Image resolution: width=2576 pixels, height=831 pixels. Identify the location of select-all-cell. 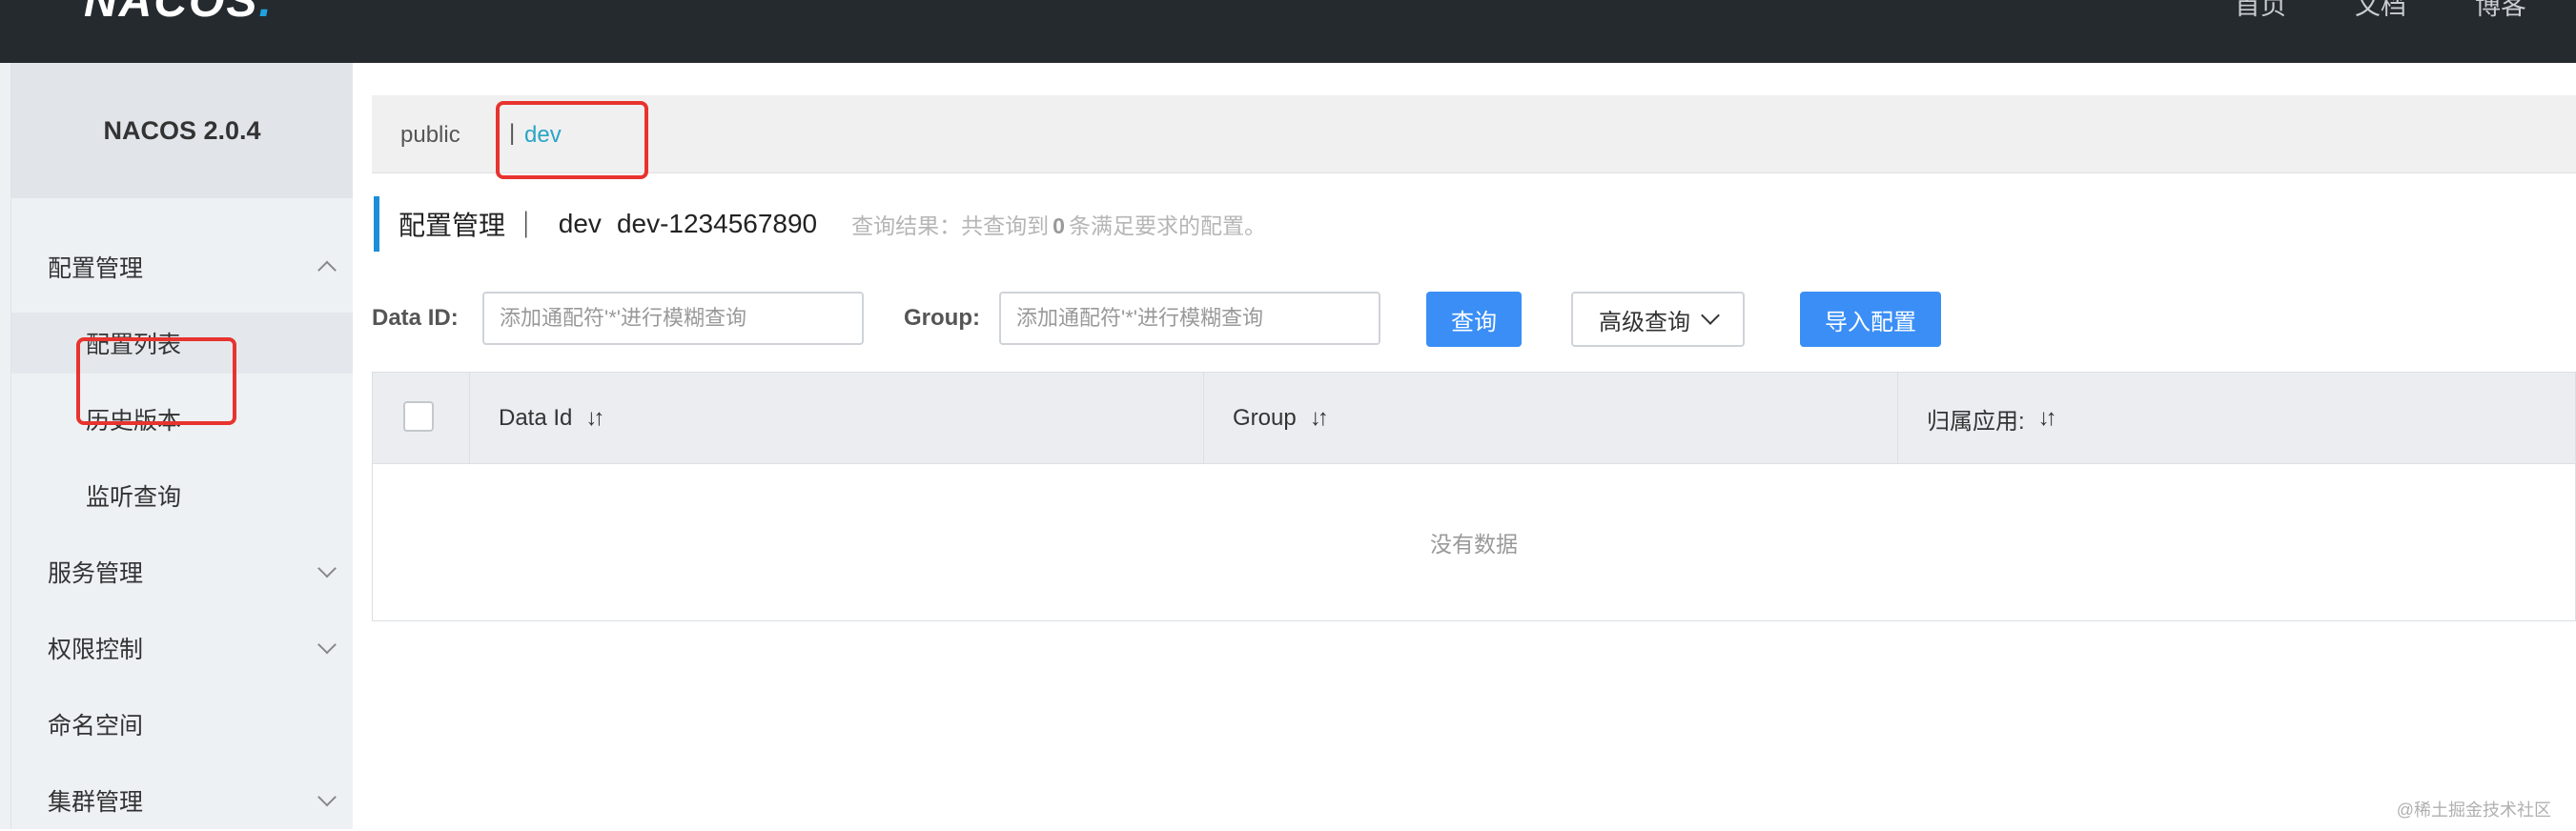
(421, 418).